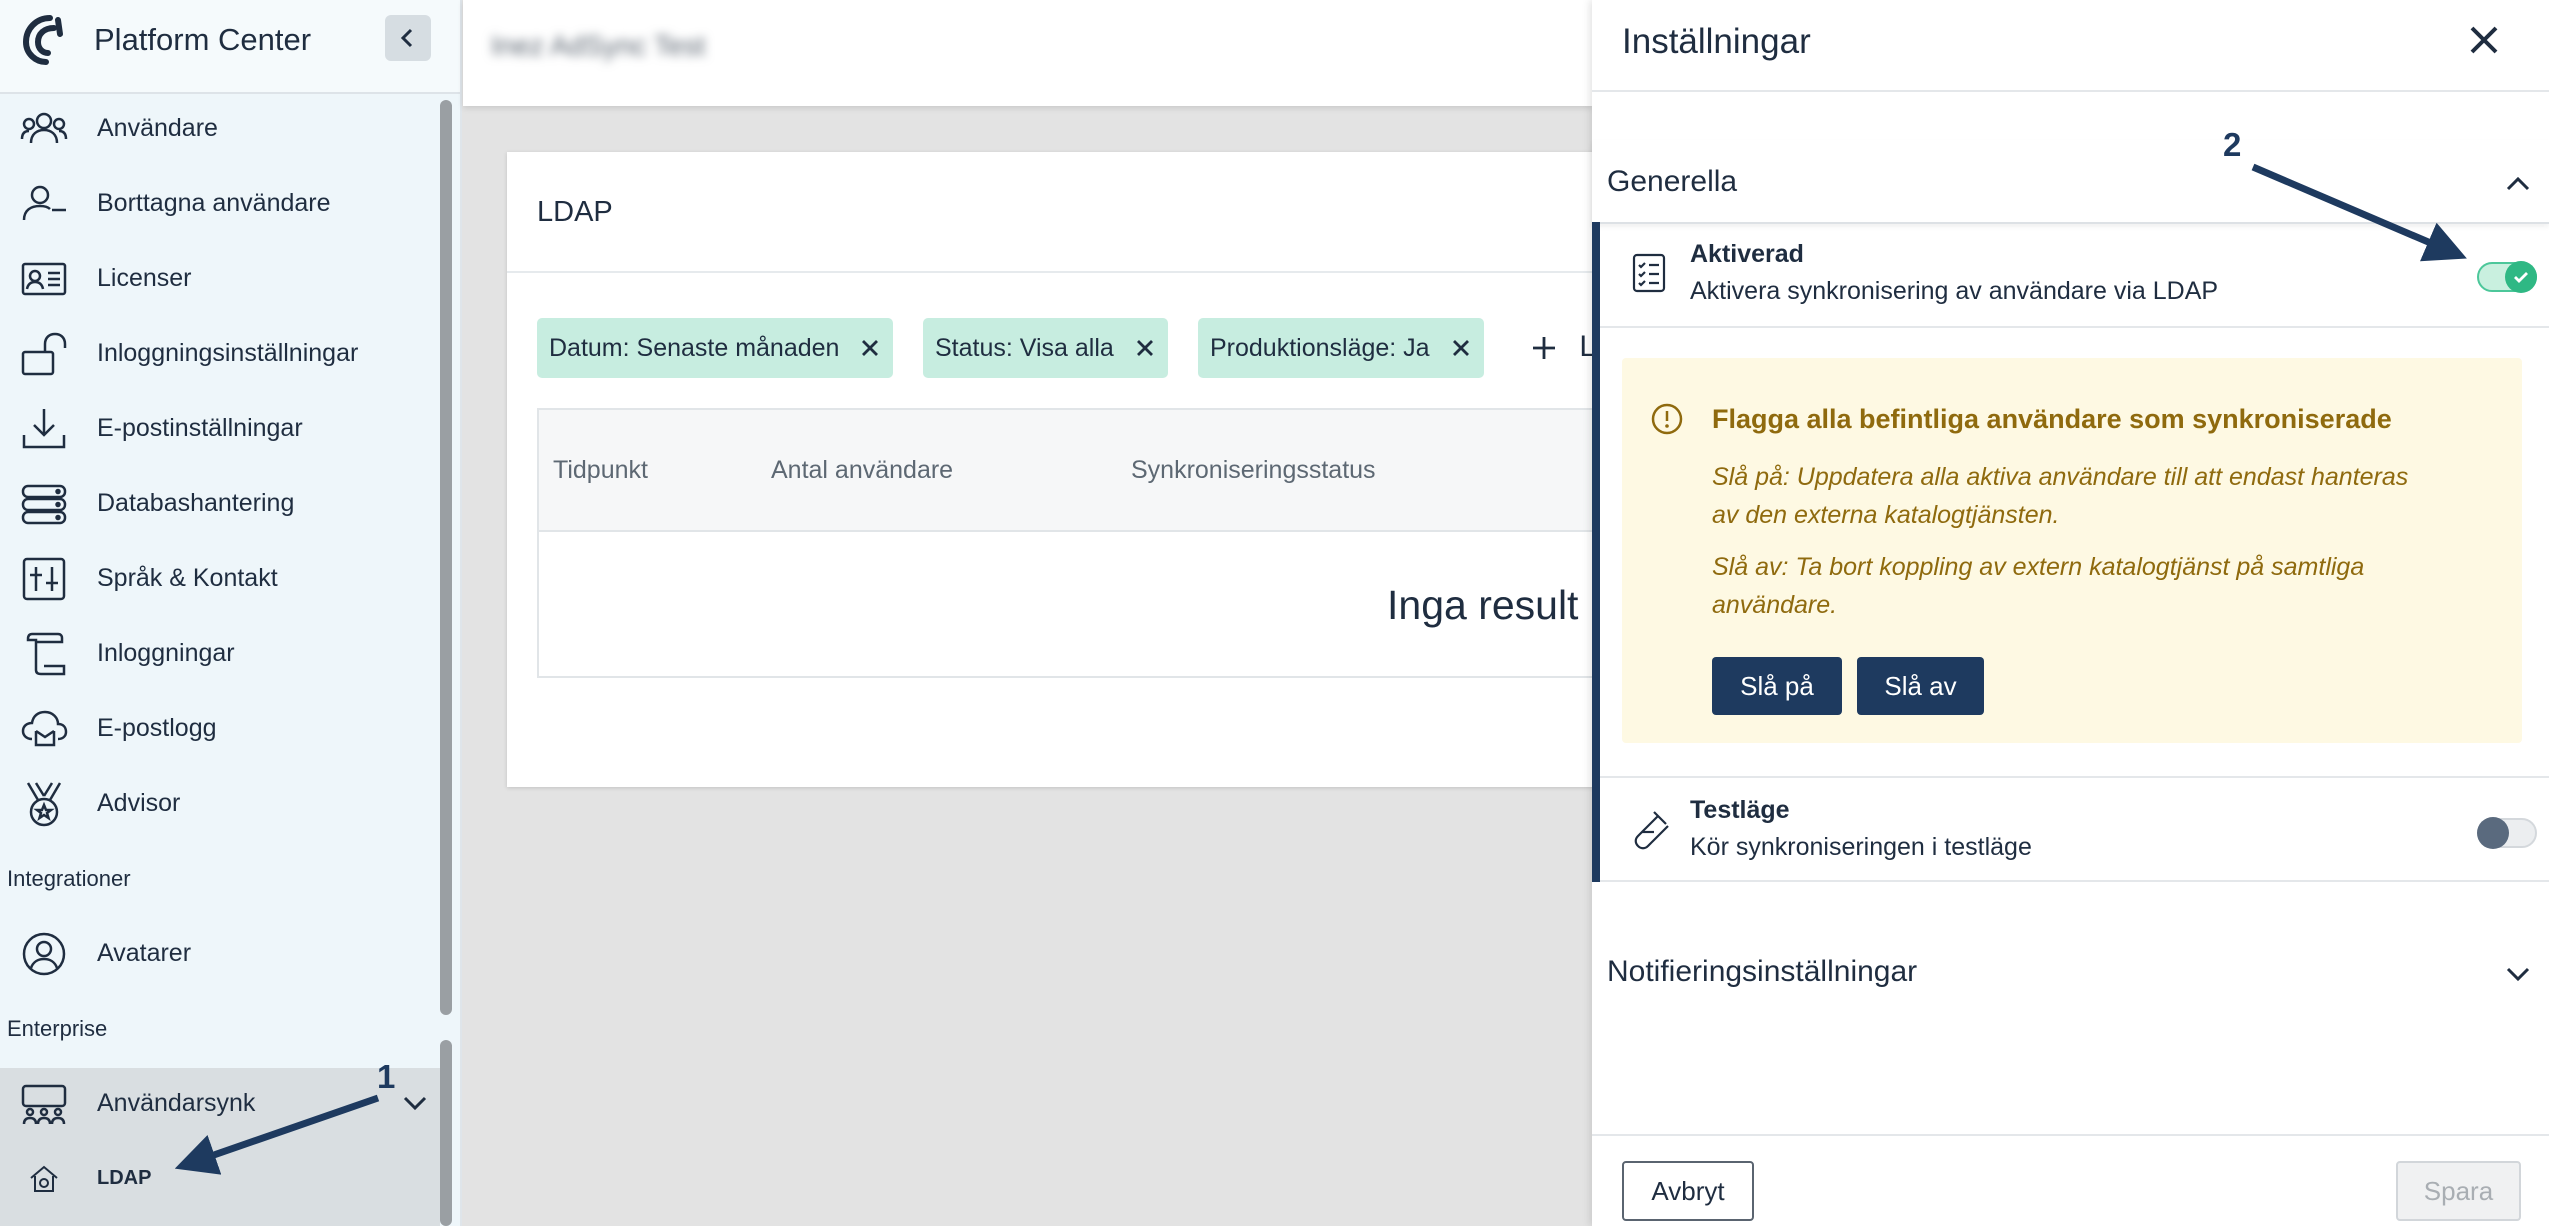  Describe the element at coordinates (1649, 273) in the screenshot. I see `checklist-icon` at that location.